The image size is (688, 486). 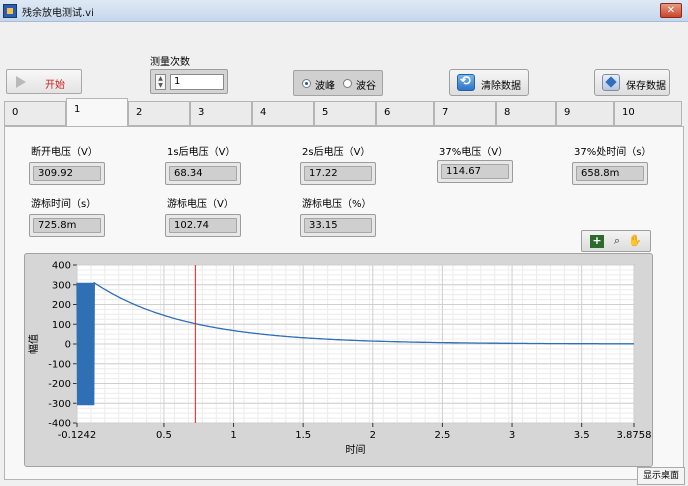 I want to click on x-tick-label: 2.5, so click(x=442, y=435).